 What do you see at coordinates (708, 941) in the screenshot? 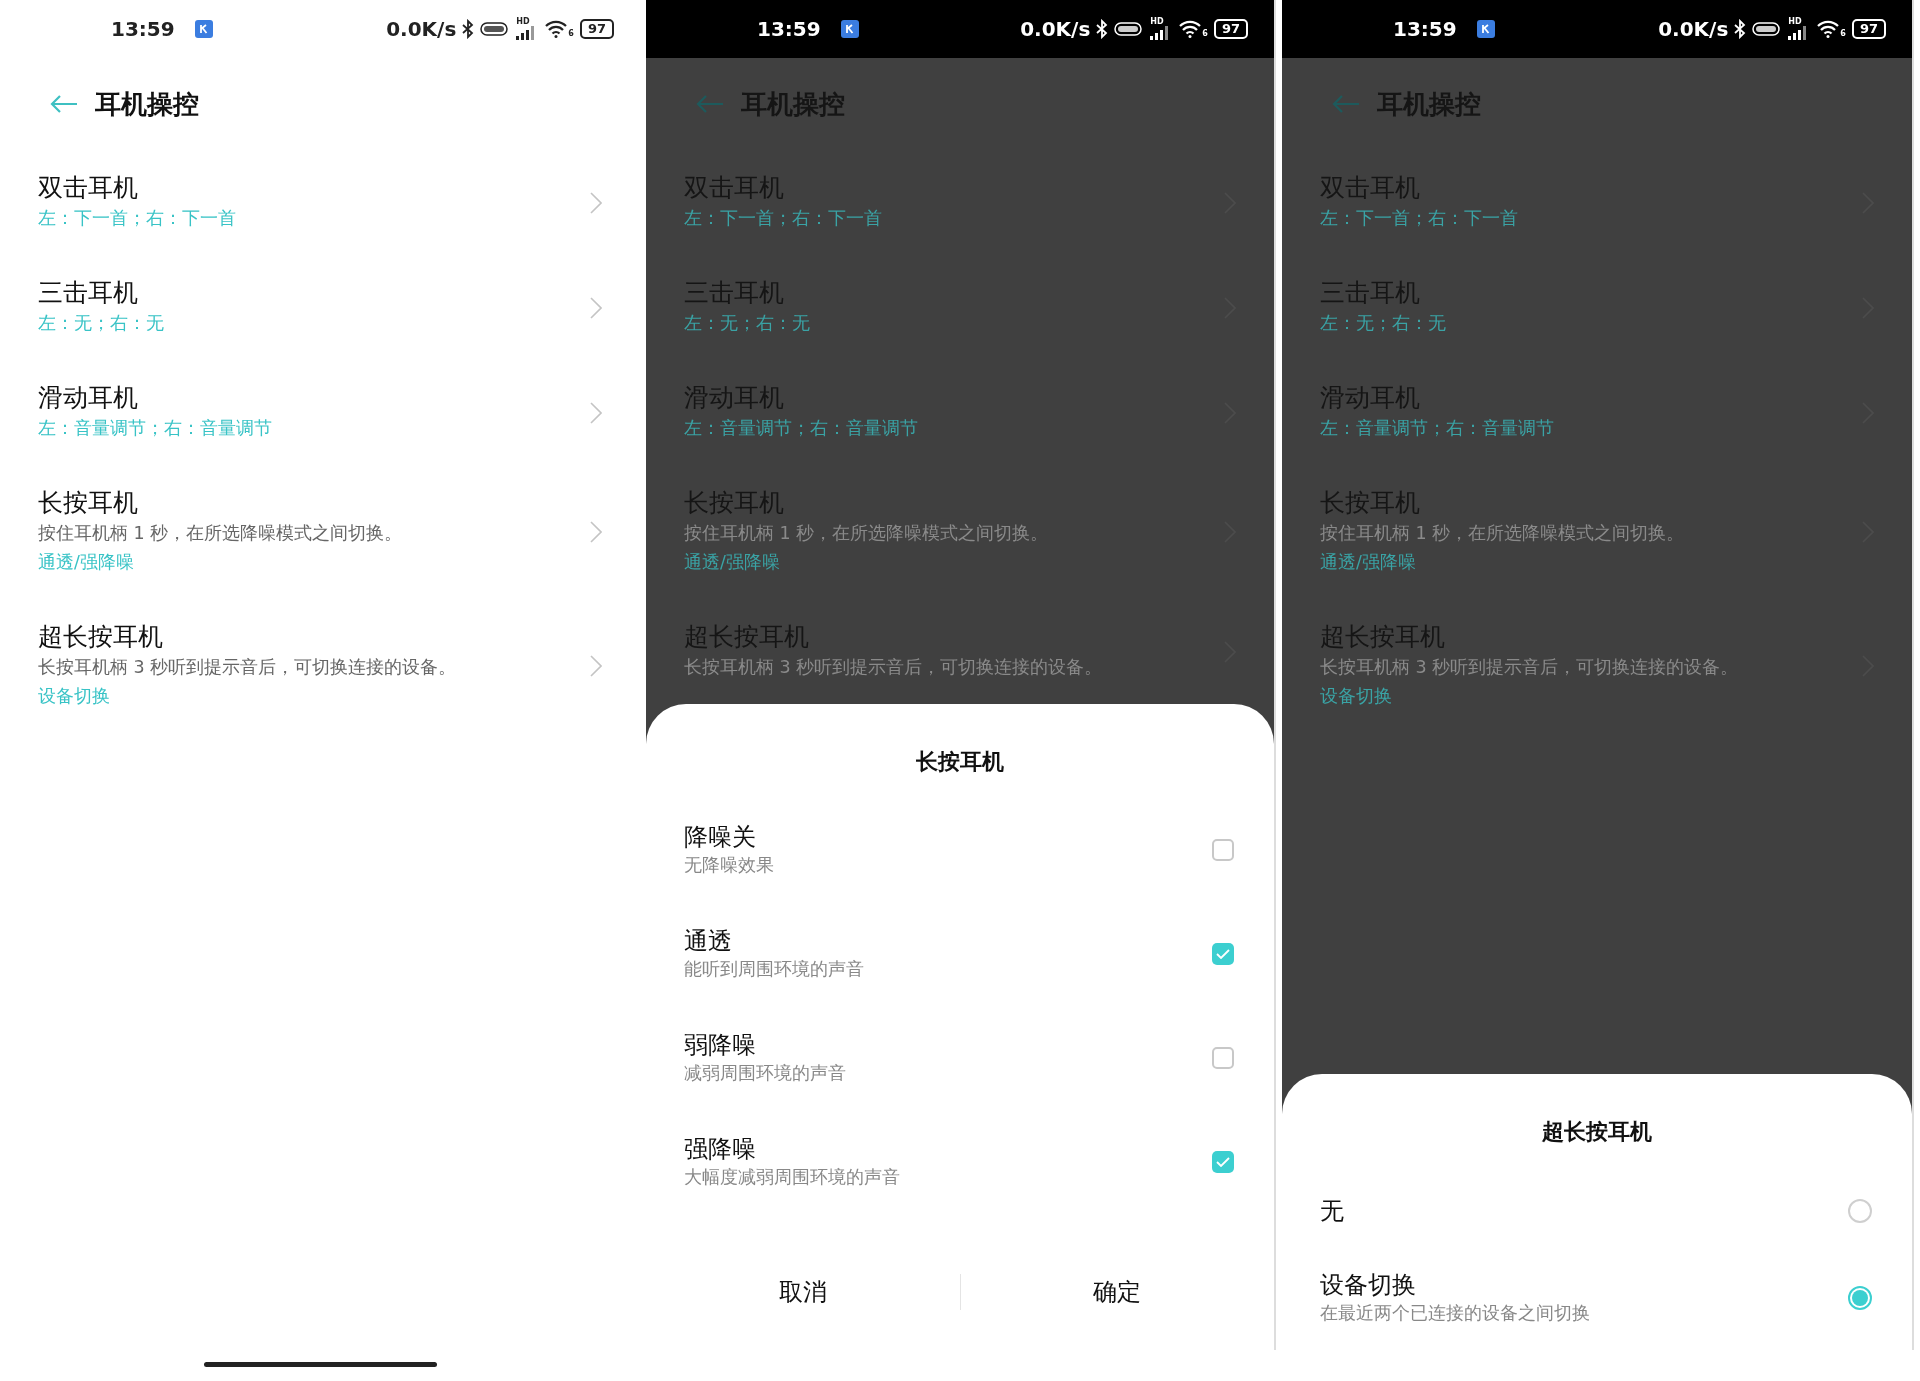
I see `option-label: 通透` at bounding box center [708, 941].